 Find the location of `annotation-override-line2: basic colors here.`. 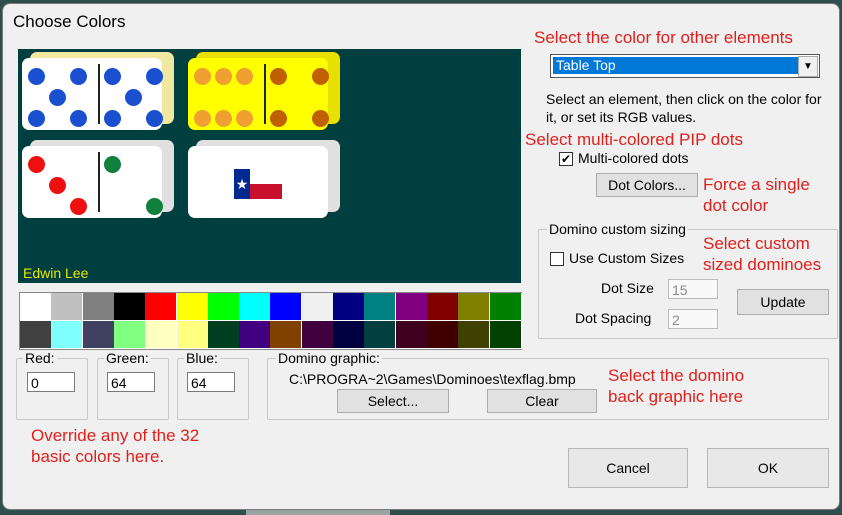

annotation-override-line2: basic colors here. is located at coordinates (98, 456).